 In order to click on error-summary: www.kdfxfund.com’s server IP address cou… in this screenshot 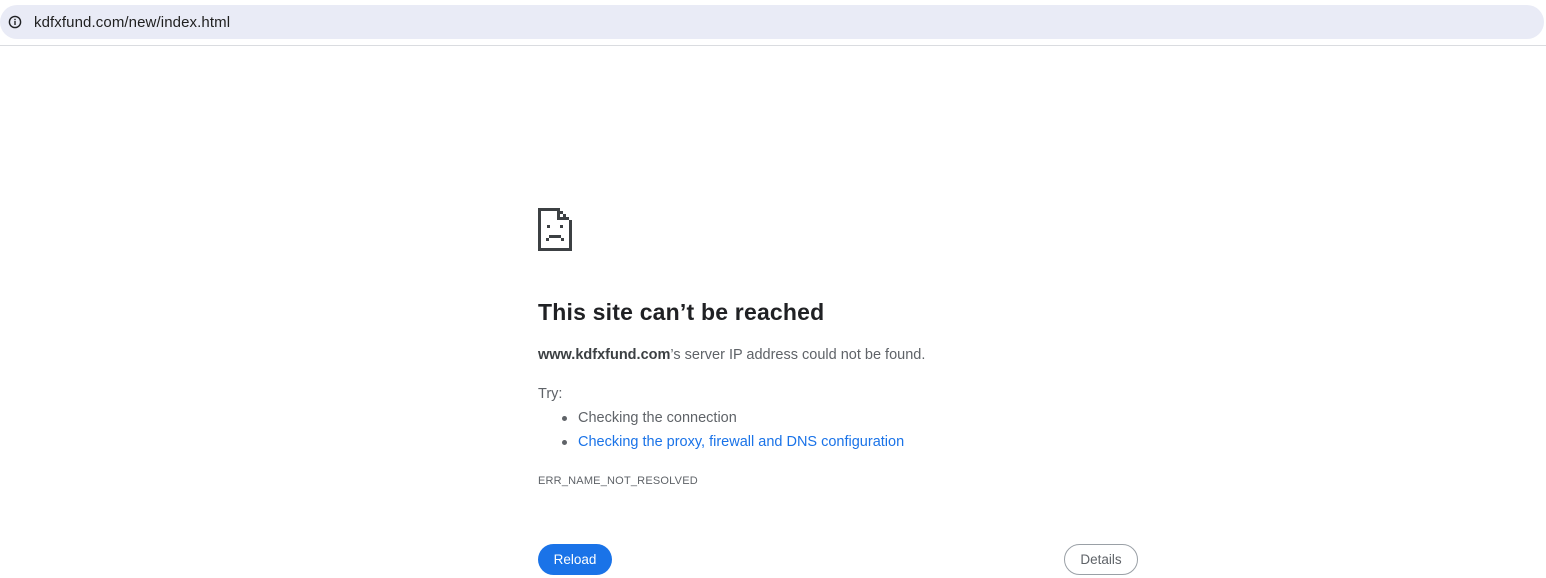, I will do `click(731, 355)`.